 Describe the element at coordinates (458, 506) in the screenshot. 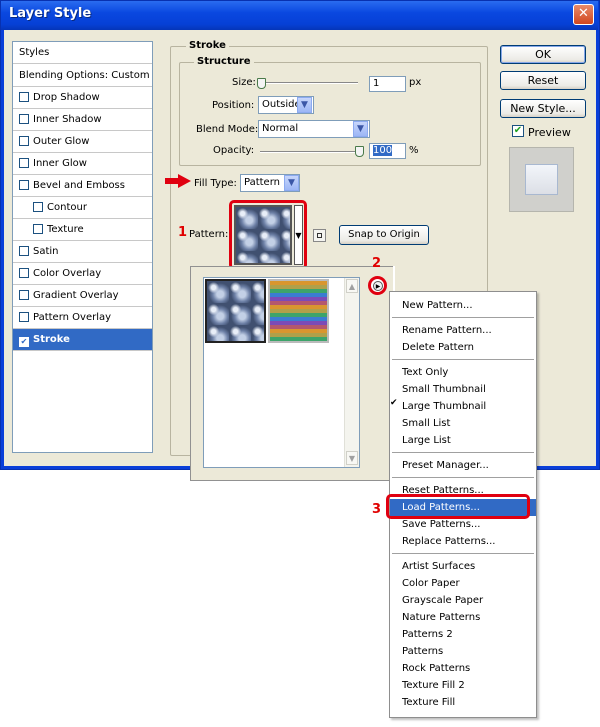

I see `annotation-box-load-patterns` at that location.